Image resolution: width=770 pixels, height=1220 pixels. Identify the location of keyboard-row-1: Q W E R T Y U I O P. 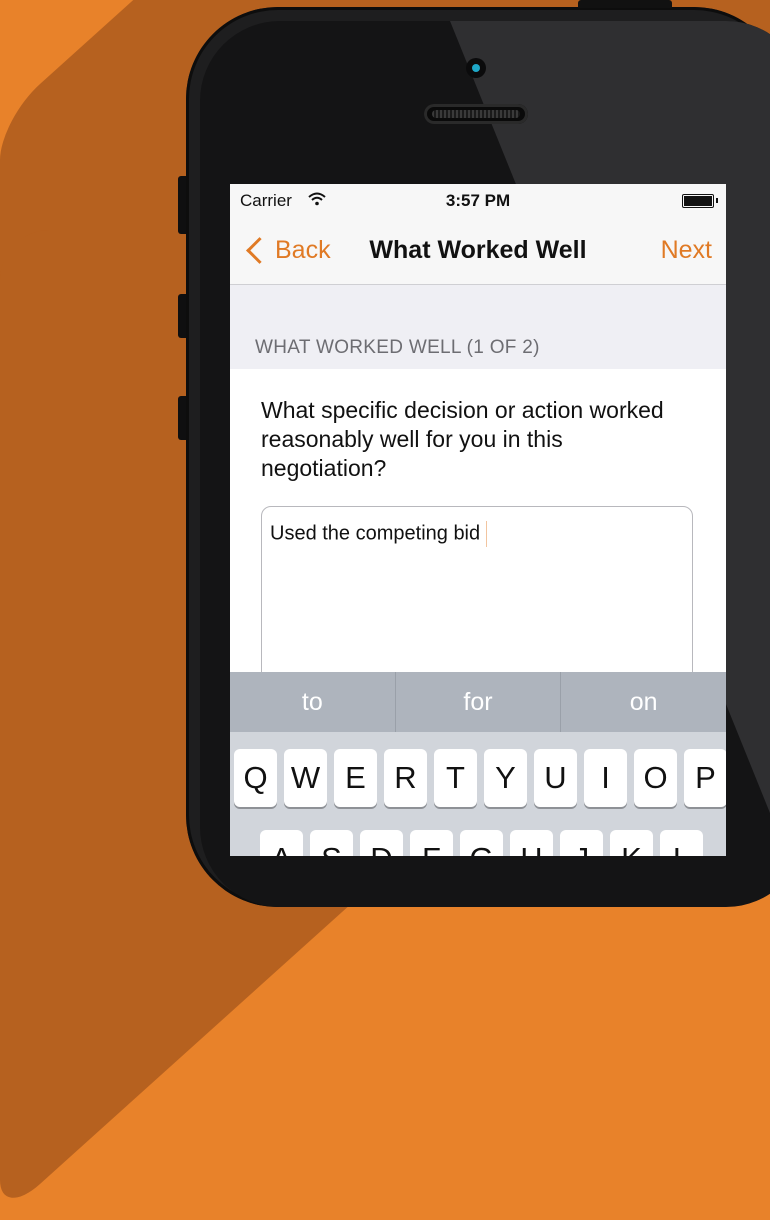
(480, 778).